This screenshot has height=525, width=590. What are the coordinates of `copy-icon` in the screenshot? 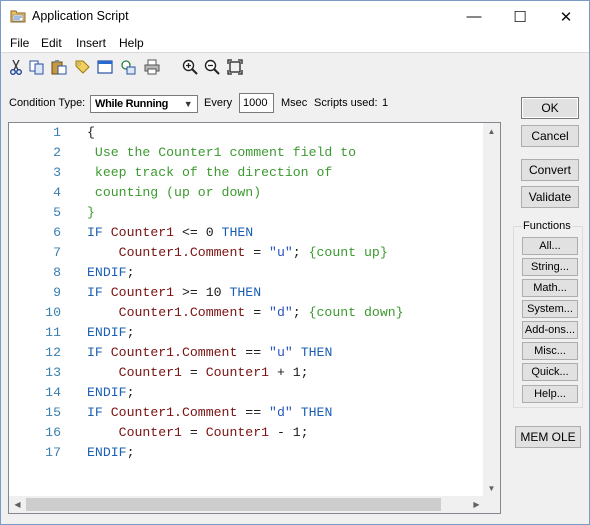 It's located at (37, 67).